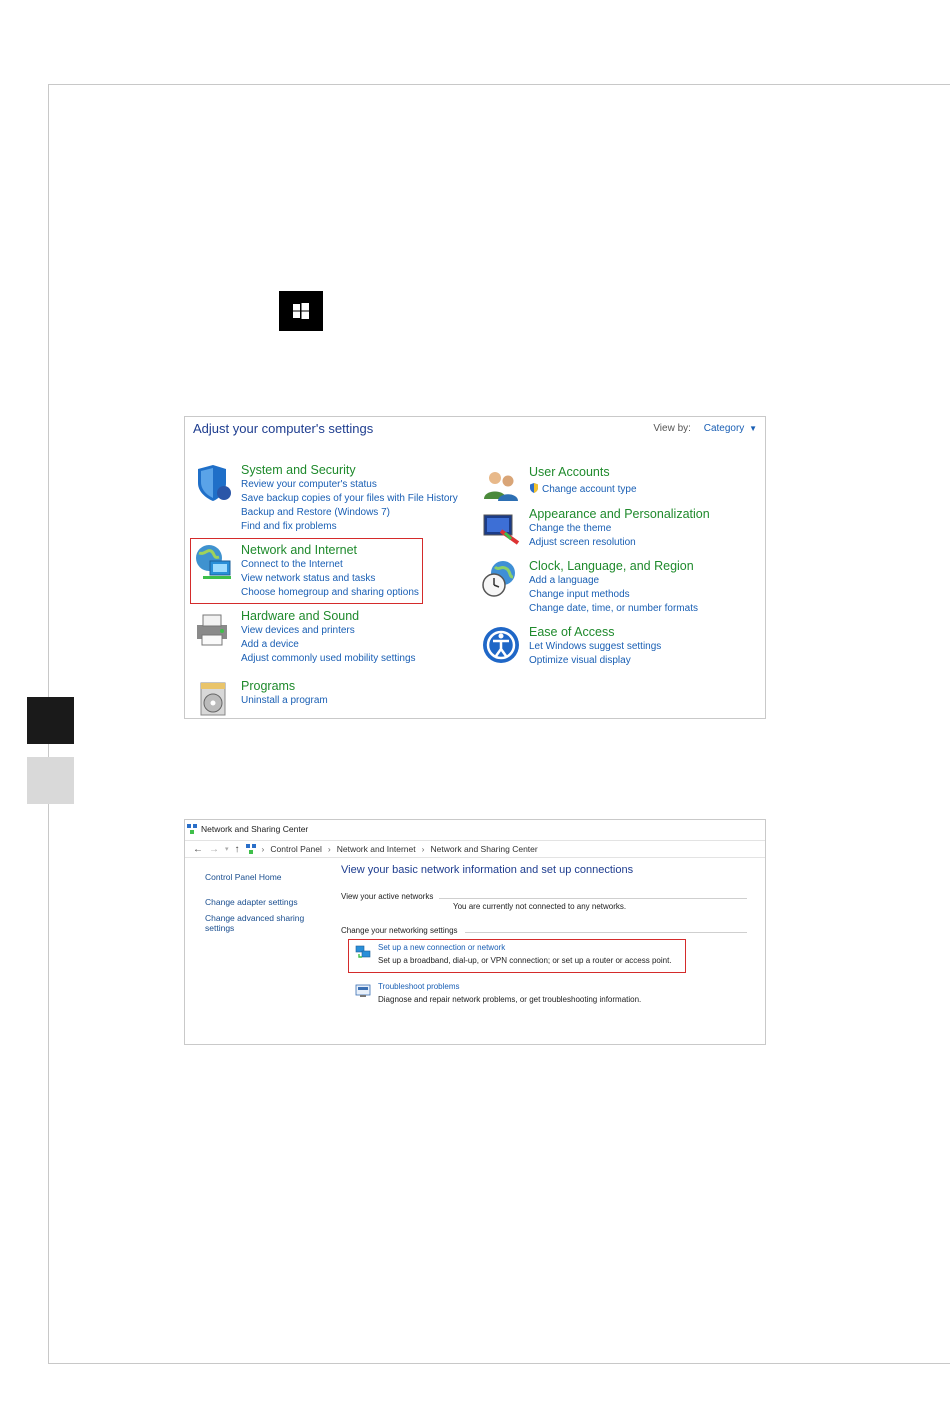 The image size is (950, 1425). I want to click on change-advanced-sharing-link: Change advanced sharing settings, so click(255, 923).